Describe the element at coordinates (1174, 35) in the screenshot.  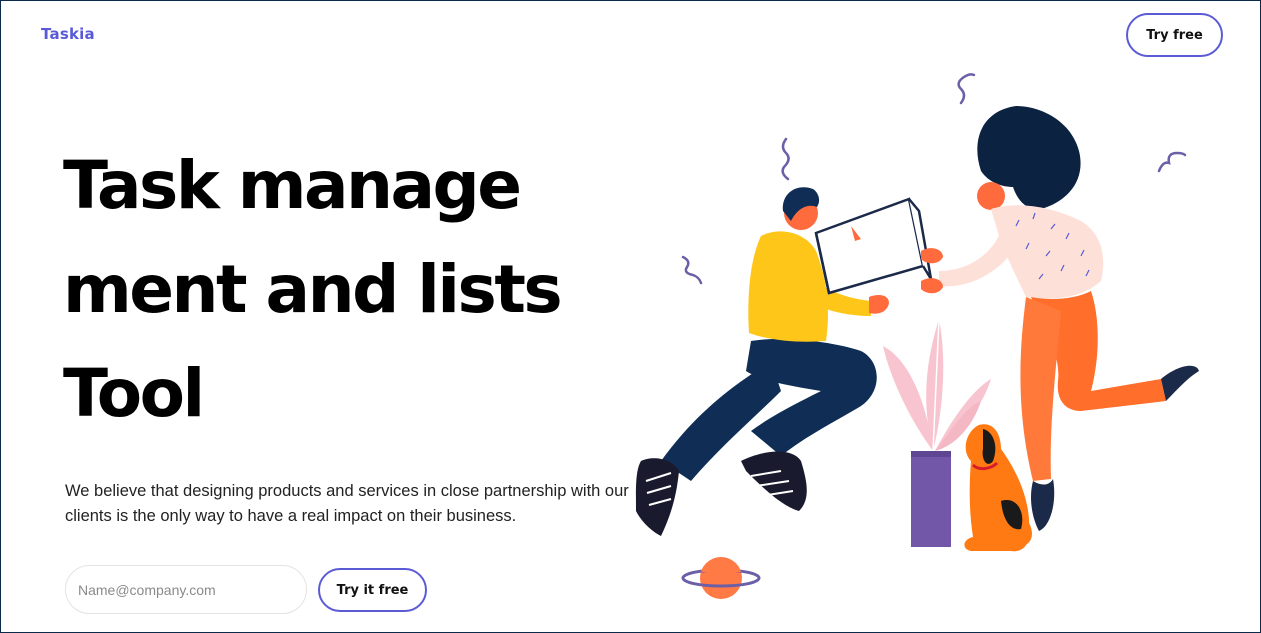
I see `try-free-button: Try free` at that location.